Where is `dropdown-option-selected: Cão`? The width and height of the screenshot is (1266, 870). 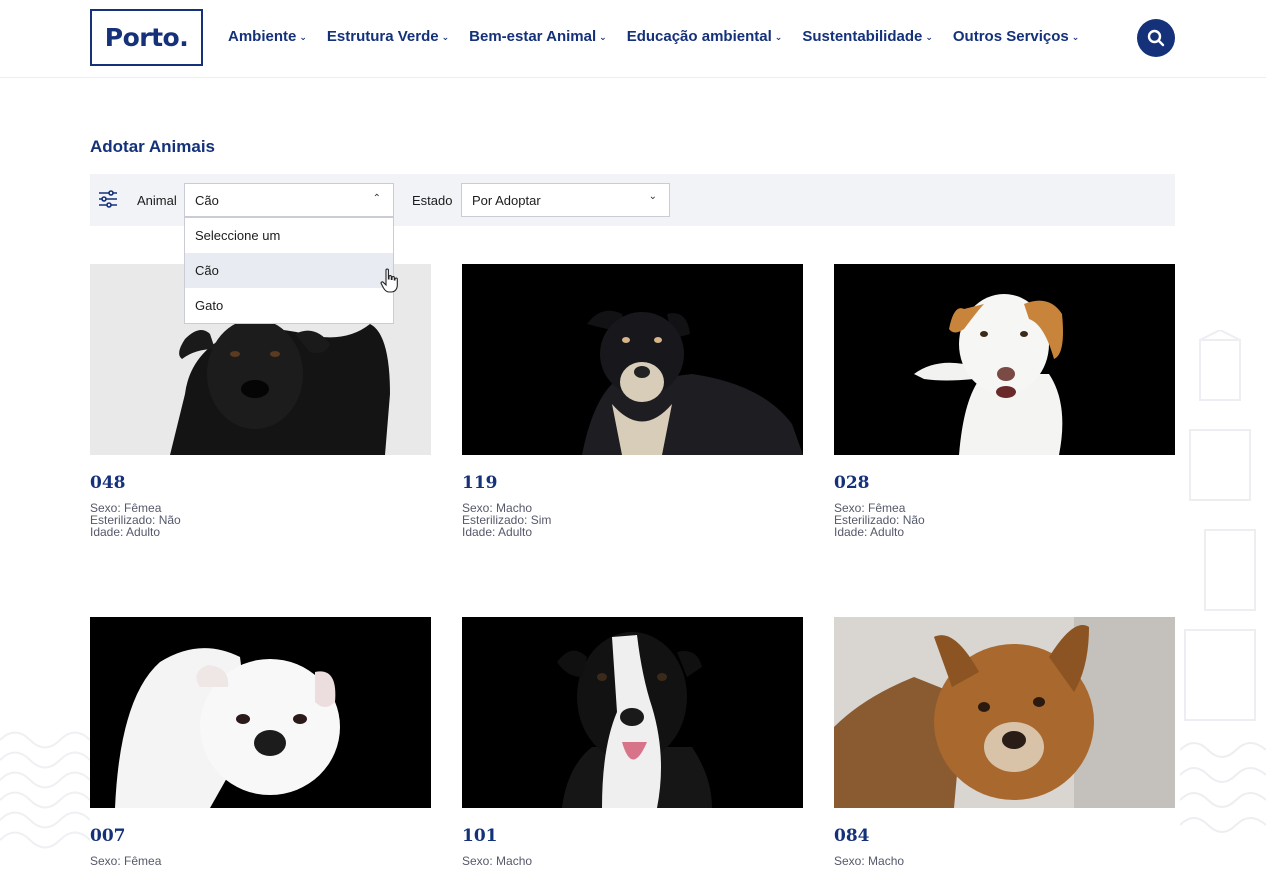 dropdown-option-selected: Cão is located at coordinates (289, 270).